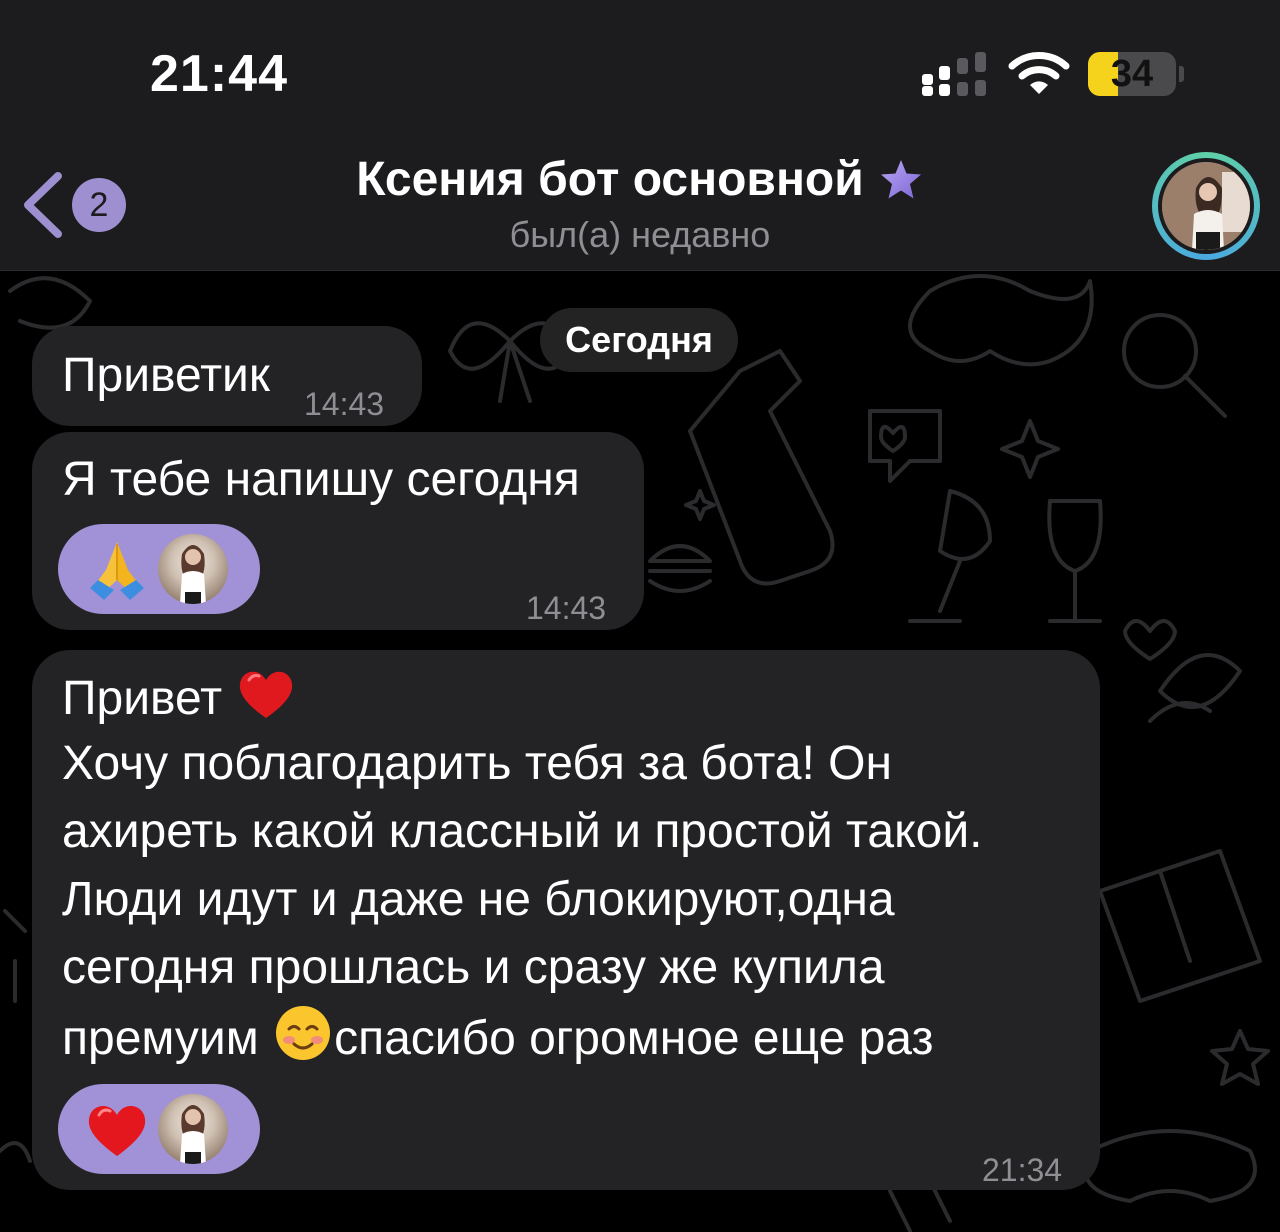 The height and width of the screenshot is (1232, 1280). I want to click on message-text: Приветик, so click(166, 375).